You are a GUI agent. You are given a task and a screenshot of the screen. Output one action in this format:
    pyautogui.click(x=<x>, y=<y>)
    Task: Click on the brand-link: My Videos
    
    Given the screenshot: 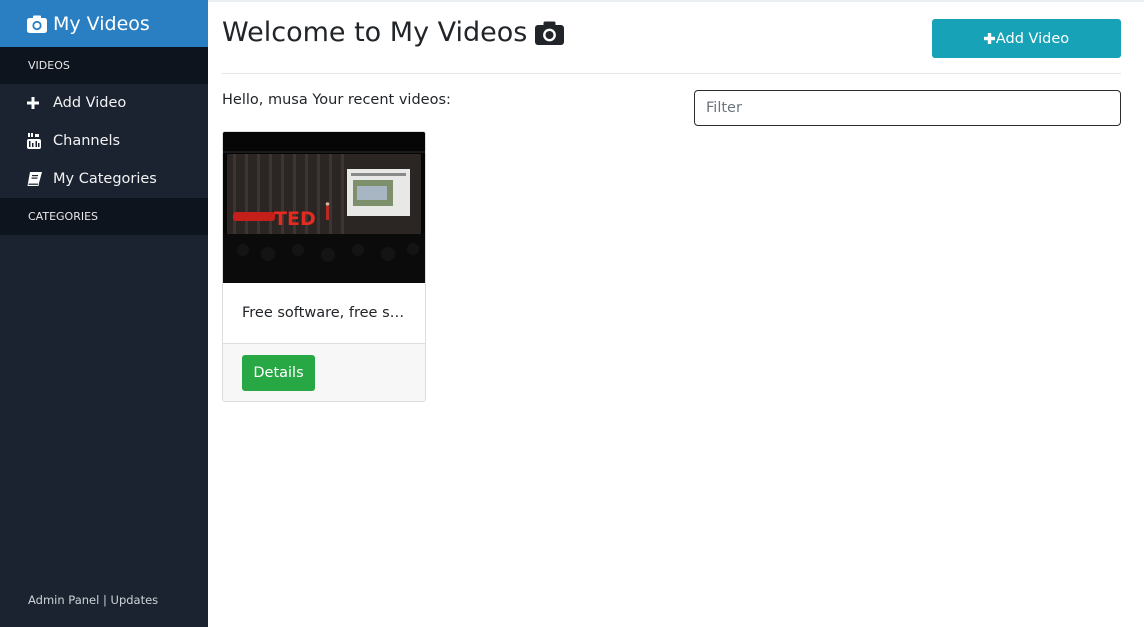 What is the action you would take?
    pyautogui.click(x=104, y=23)
    